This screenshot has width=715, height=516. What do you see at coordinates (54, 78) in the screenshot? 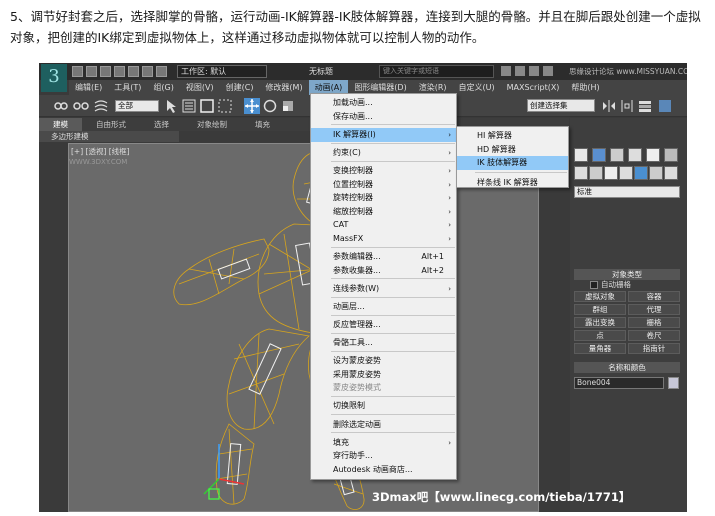
I see `app-logo-icon: 3` at bounding box center [54, 78].